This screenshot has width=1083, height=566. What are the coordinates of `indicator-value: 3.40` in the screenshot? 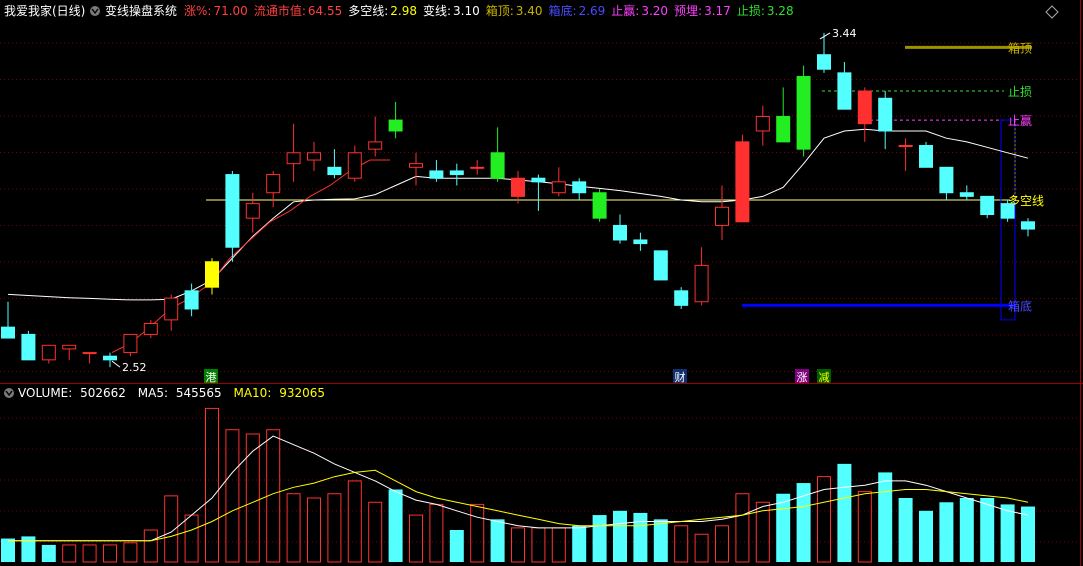 It's located at (529, 11).